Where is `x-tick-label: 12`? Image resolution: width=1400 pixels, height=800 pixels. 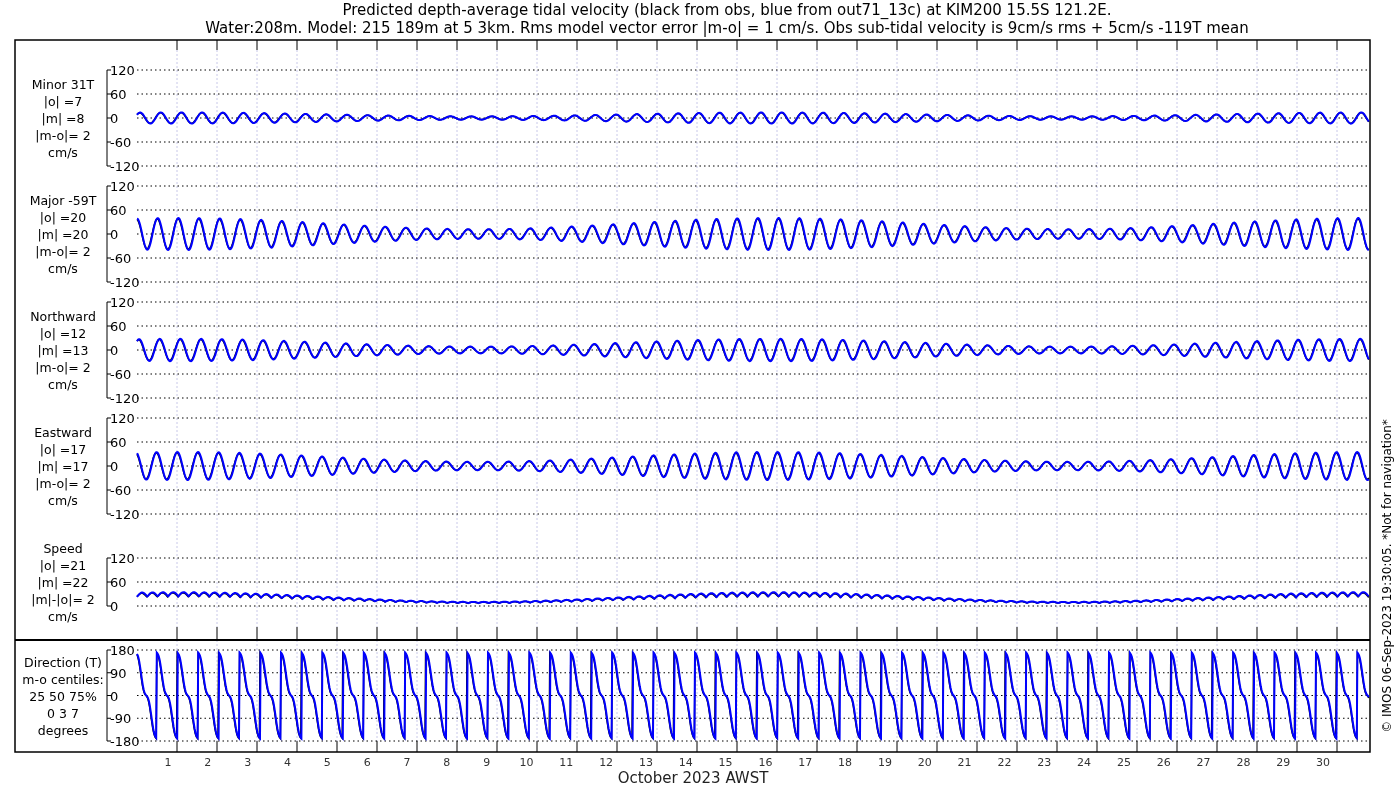
x-tick-label: 12 is located at coordinates (606, 762).